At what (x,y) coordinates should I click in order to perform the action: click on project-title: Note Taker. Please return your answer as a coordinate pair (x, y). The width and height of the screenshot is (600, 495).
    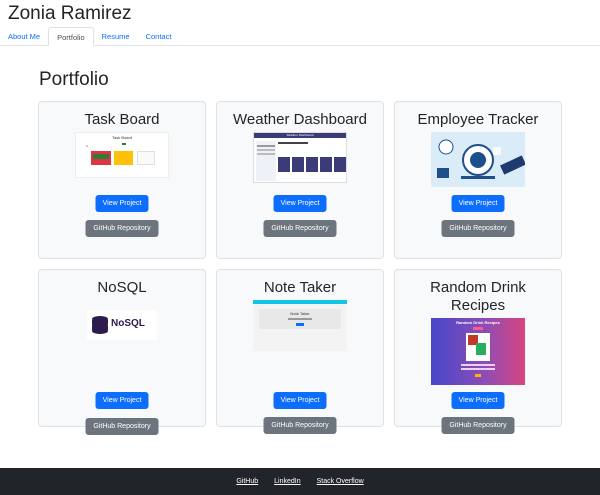
    Looking at the image, I should click on (300, 287).